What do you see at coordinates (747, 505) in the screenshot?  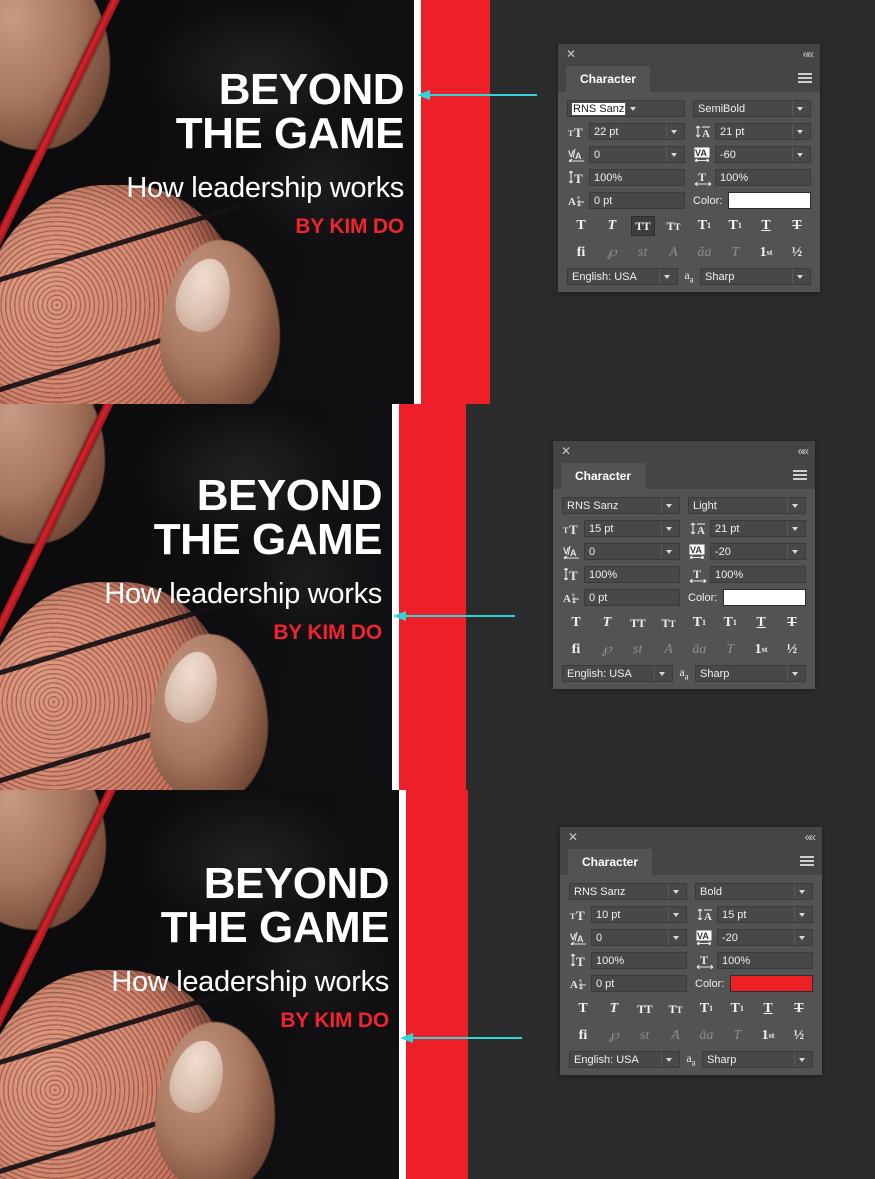 I see `font-style-select: Light` at bounding box center [747, 505].